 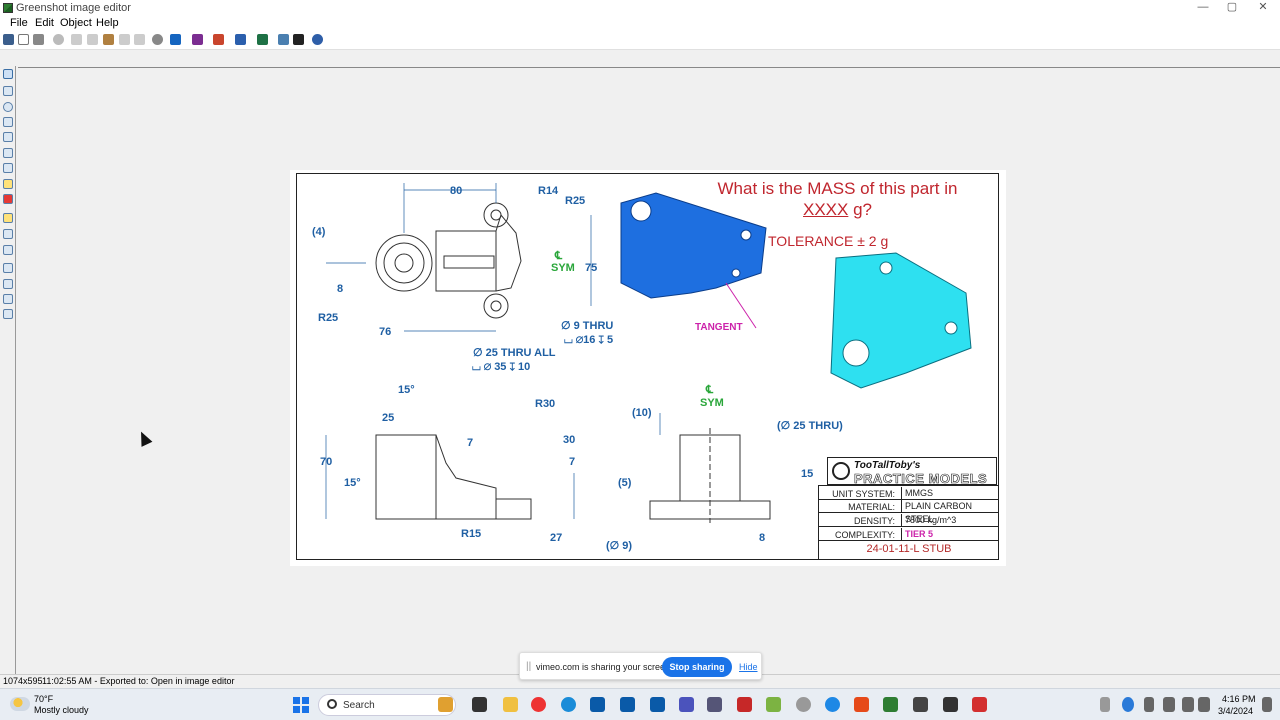 What do you see at coordinates (890, 704) in the screenshot?
I see `greenshot-icon` at bounding box center [890, 704].